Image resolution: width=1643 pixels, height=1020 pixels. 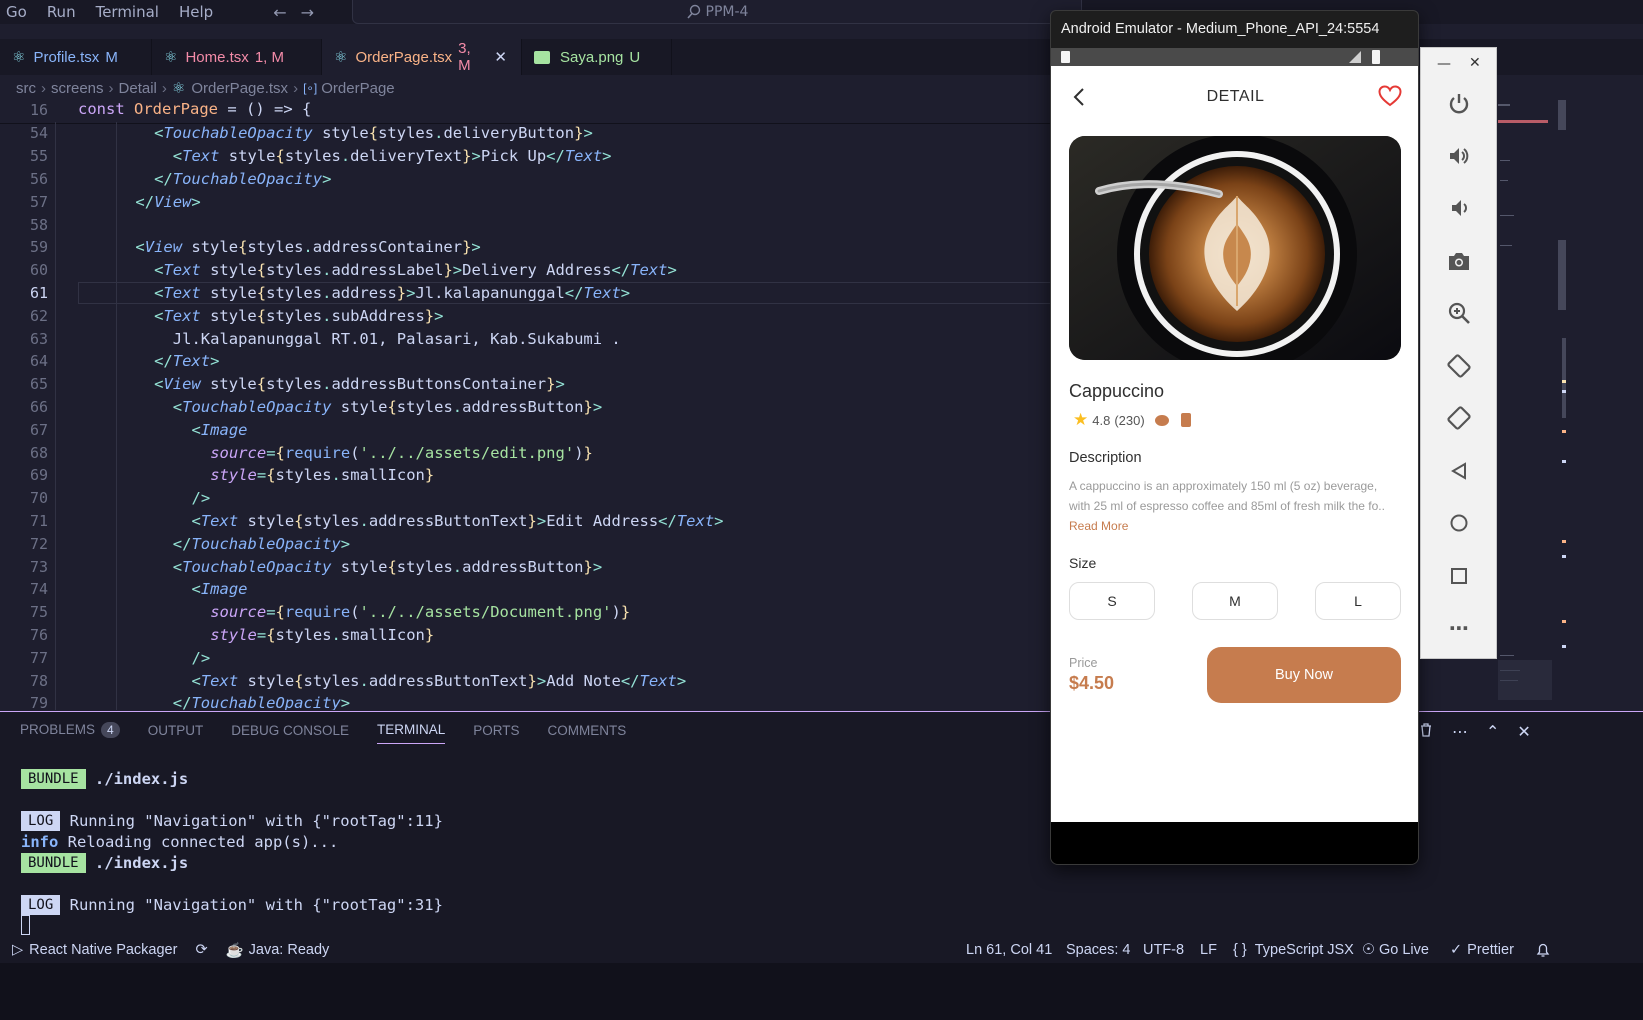 I want to click on description-label: Description, so click(x=1105, y=458).